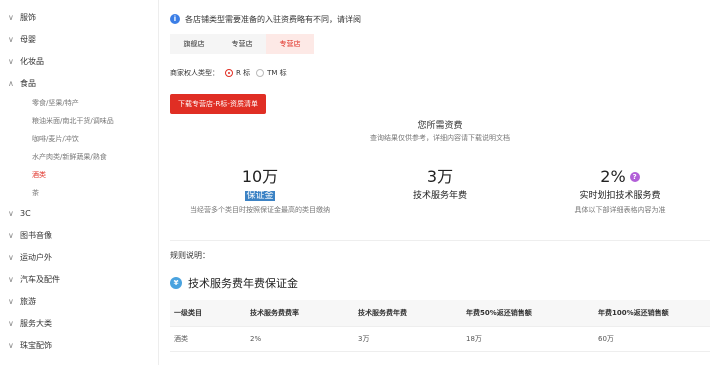 The width and height of the screenshot is (720, 365). I want to click on sidebar-item-maternal: ∨ 母婴, so click(22, 40).